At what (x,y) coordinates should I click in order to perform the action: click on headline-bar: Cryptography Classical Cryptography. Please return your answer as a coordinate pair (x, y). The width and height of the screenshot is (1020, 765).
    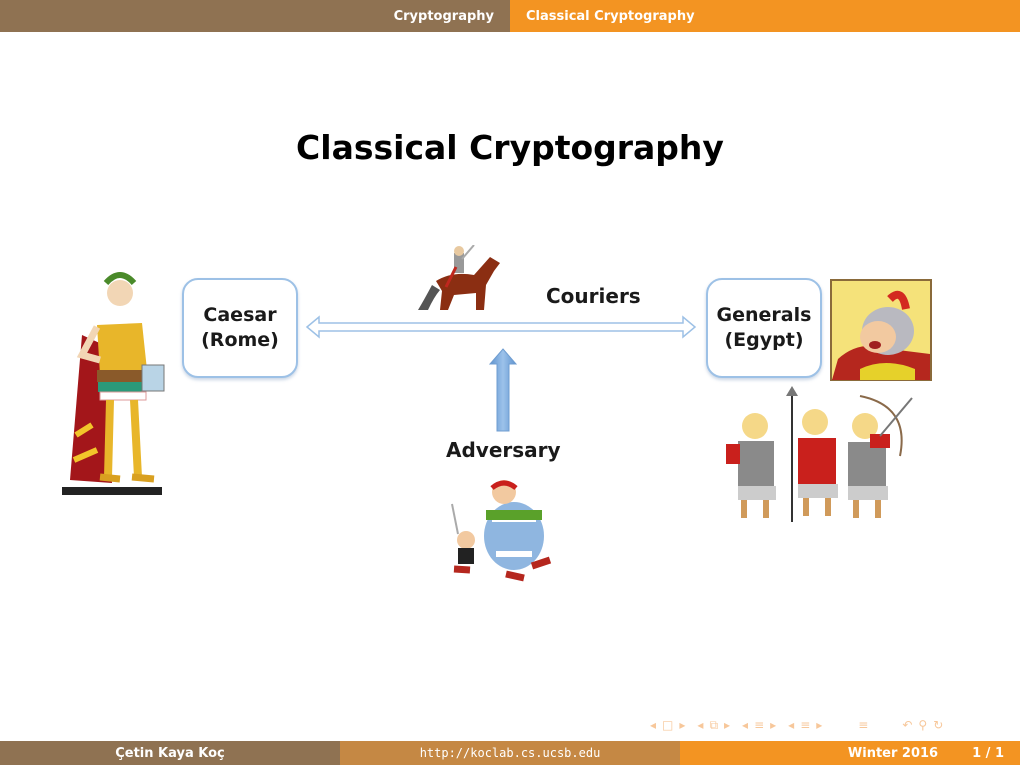
    Looking at the image, I should click on (510, 16).